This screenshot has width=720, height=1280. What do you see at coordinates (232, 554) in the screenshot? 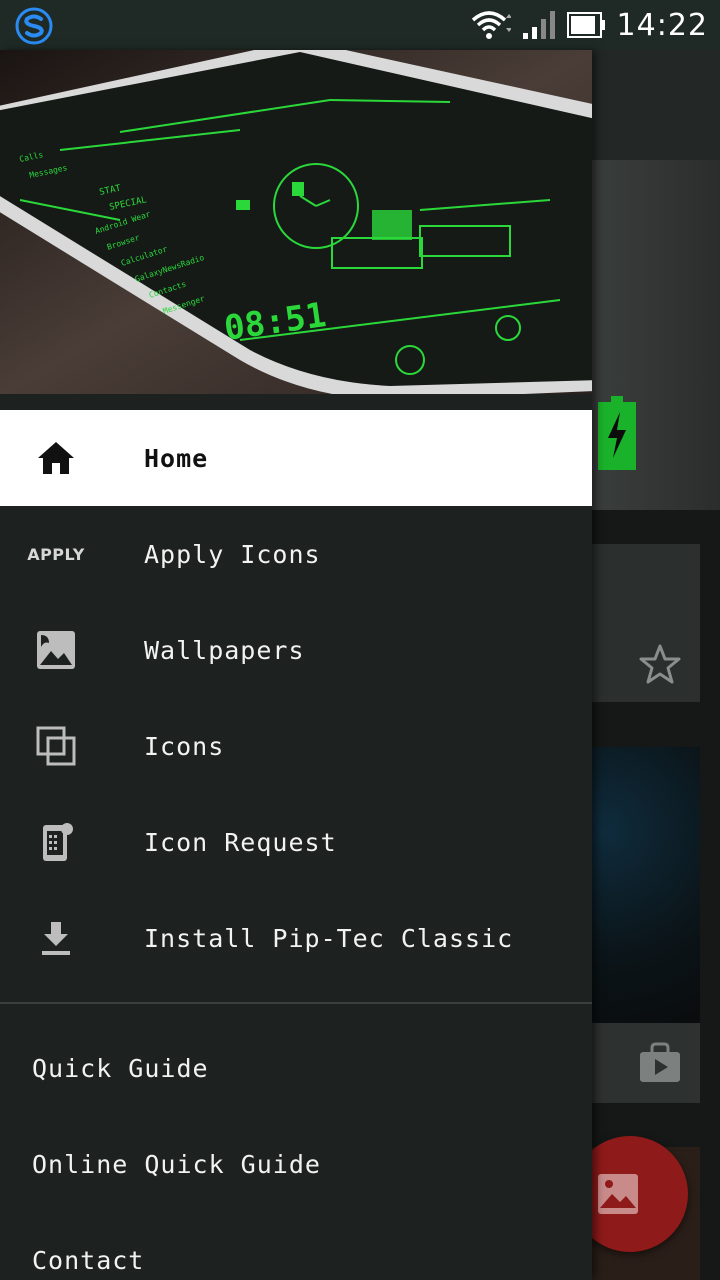
I see `menu-item-label: Apply Icons` at bounding box center [232, 554].